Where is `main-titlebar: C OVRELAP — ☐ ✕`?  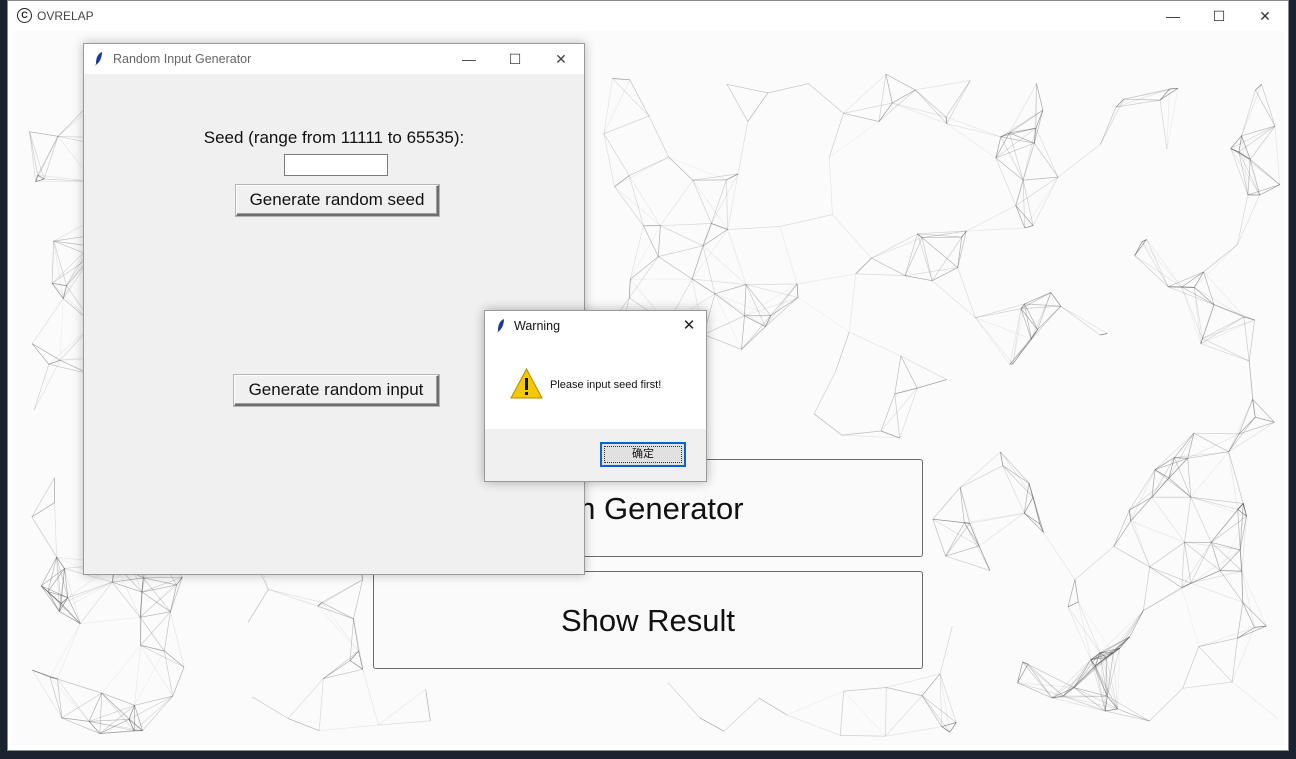 main-titlebar: C OVRELAP — ☐ ✕ is located at coordinates (648, 16).